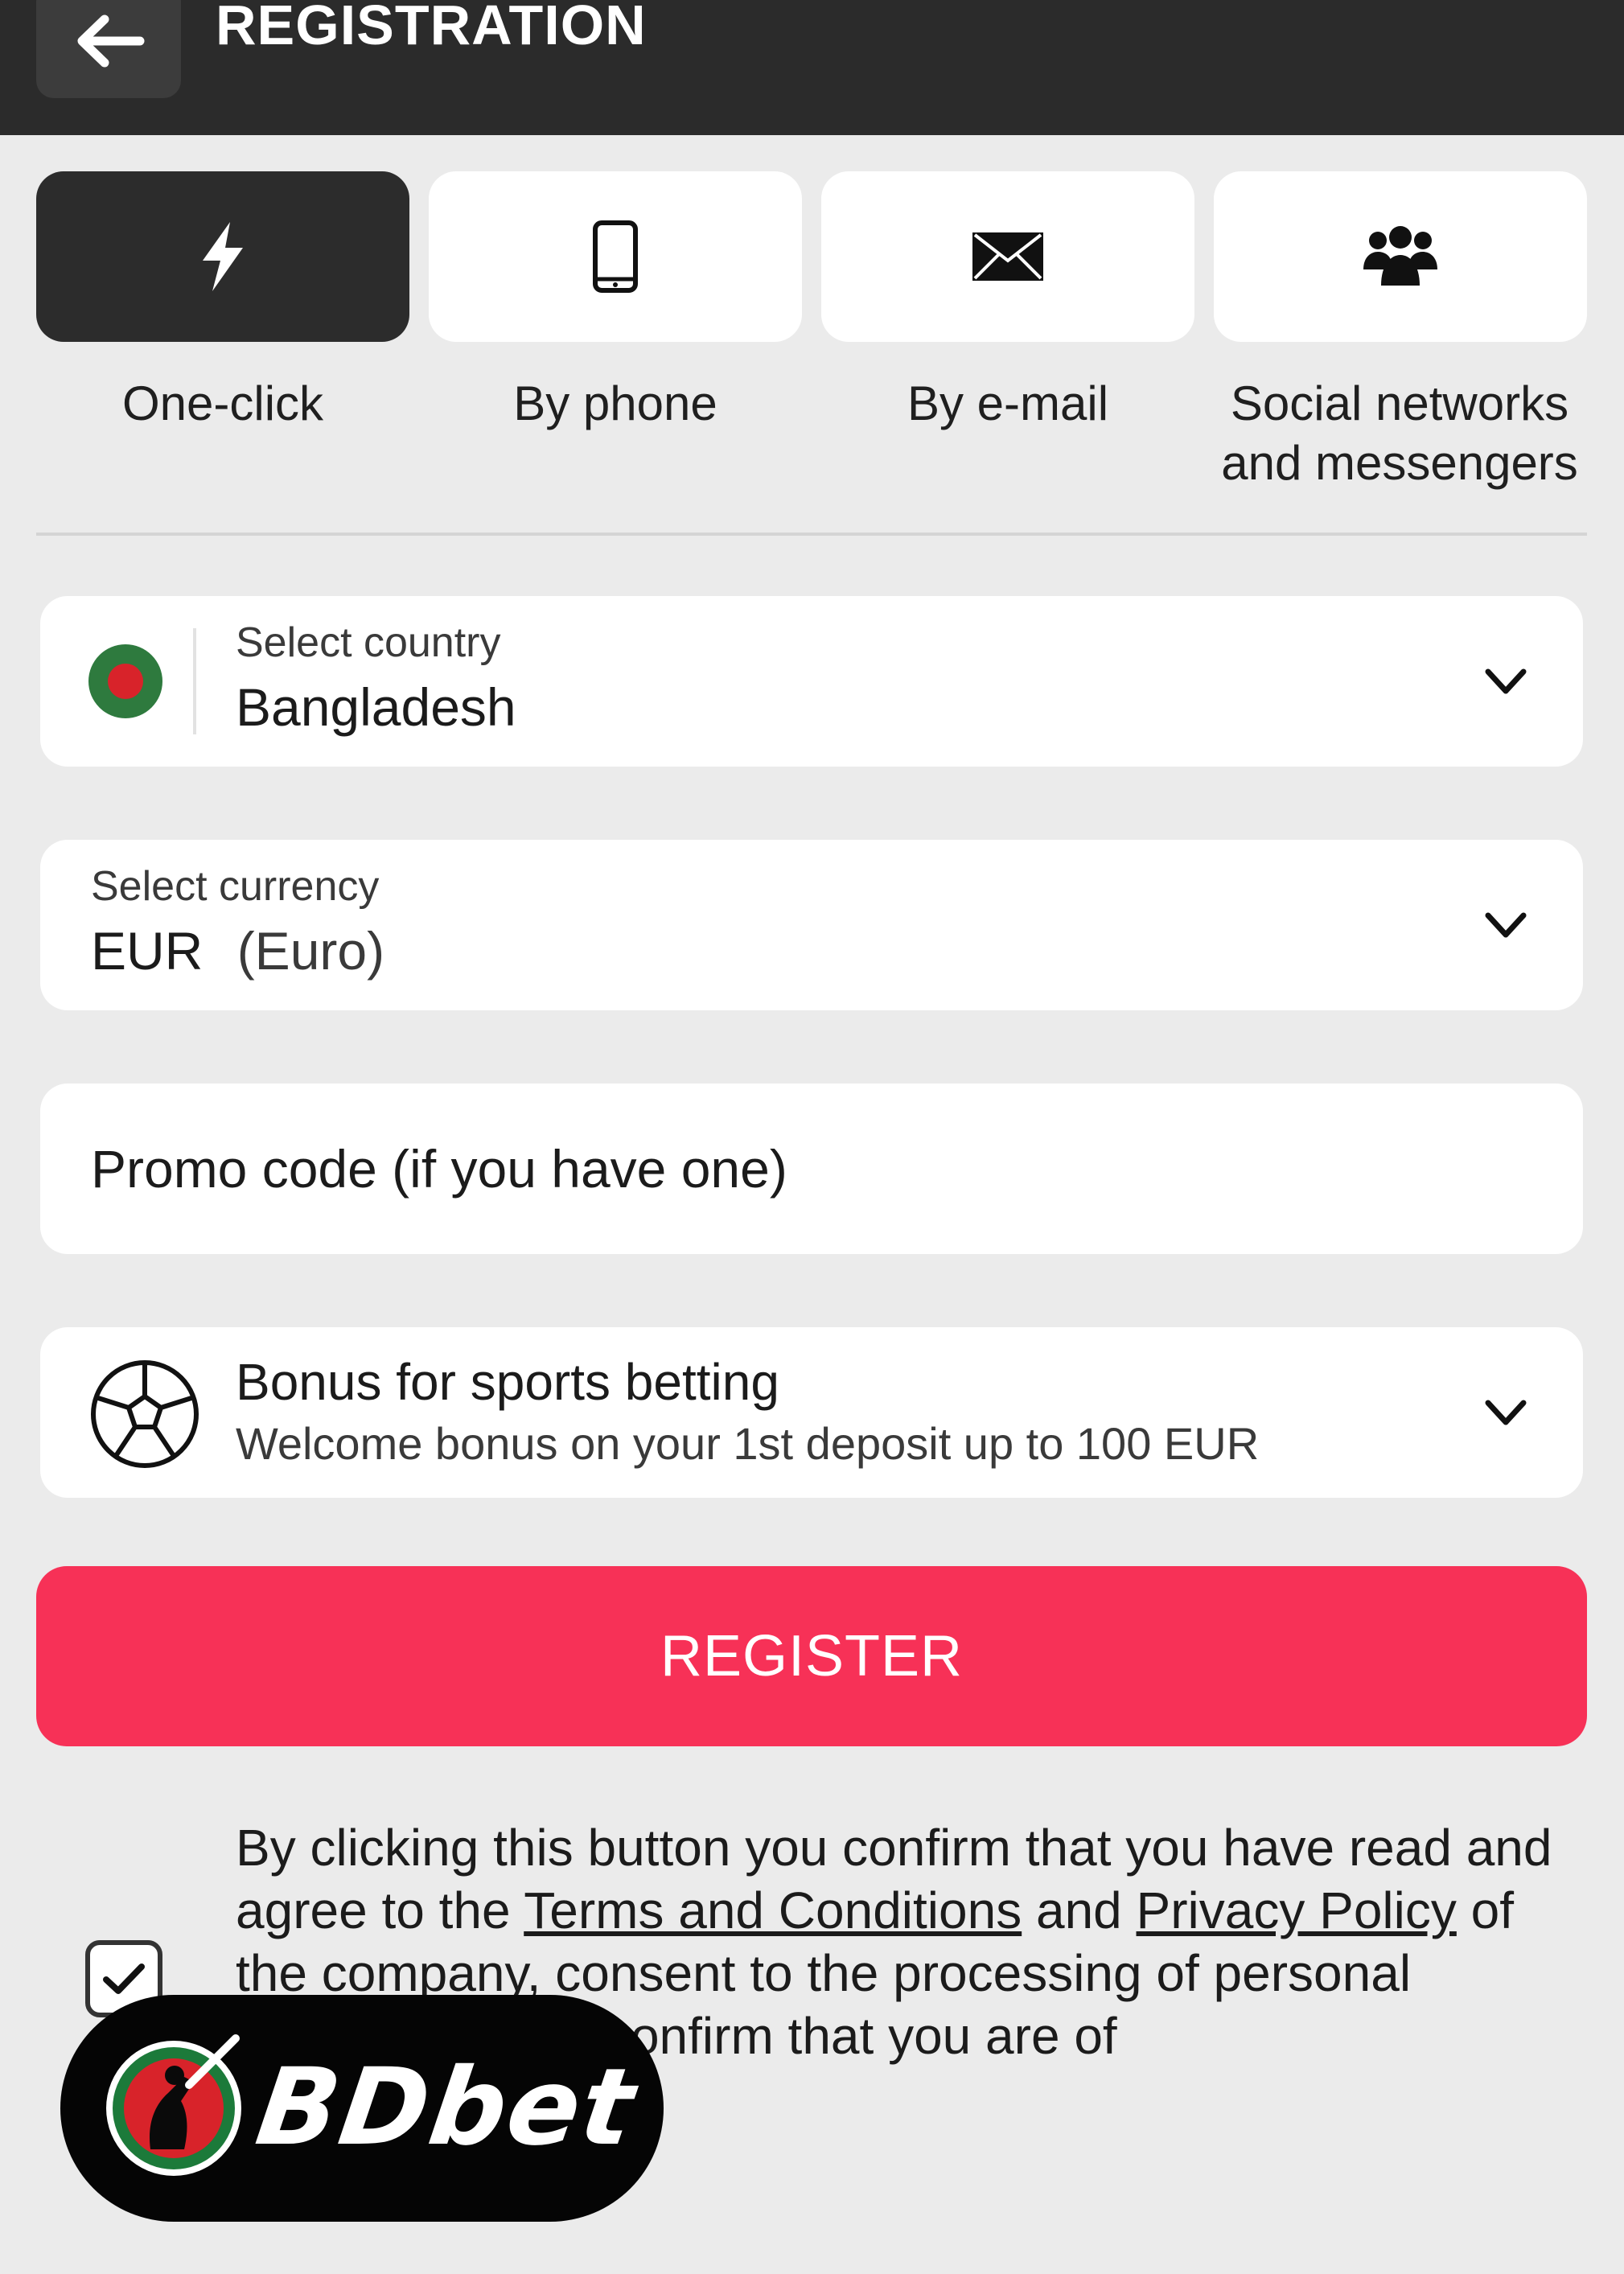 This screenshot has width=1624, height=2274. Describe the element at coordinates (812, 1169) in the screenshot. I see `promo-code-input: Promo code (if you have one)` at that location.